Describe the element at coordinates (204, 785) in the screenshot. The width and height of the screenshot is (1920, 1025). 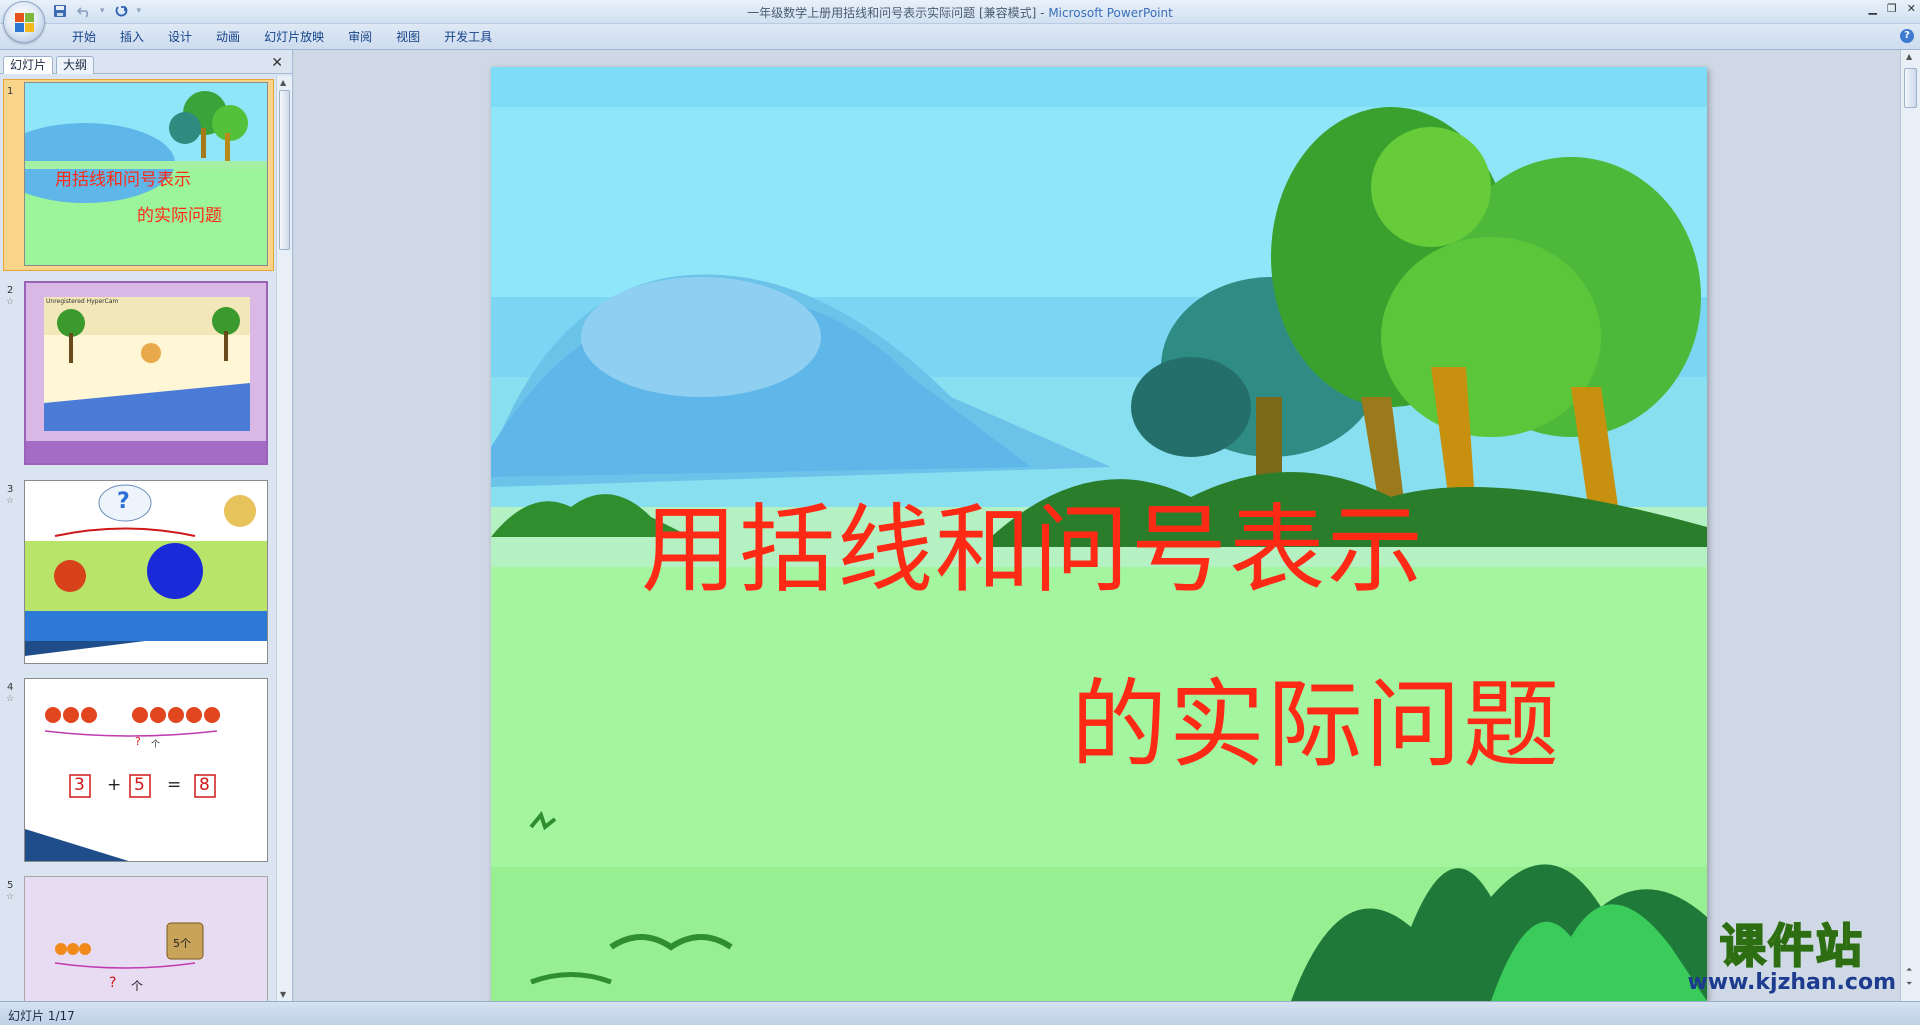
I see `slide-4-eq-c: 8` at that location.